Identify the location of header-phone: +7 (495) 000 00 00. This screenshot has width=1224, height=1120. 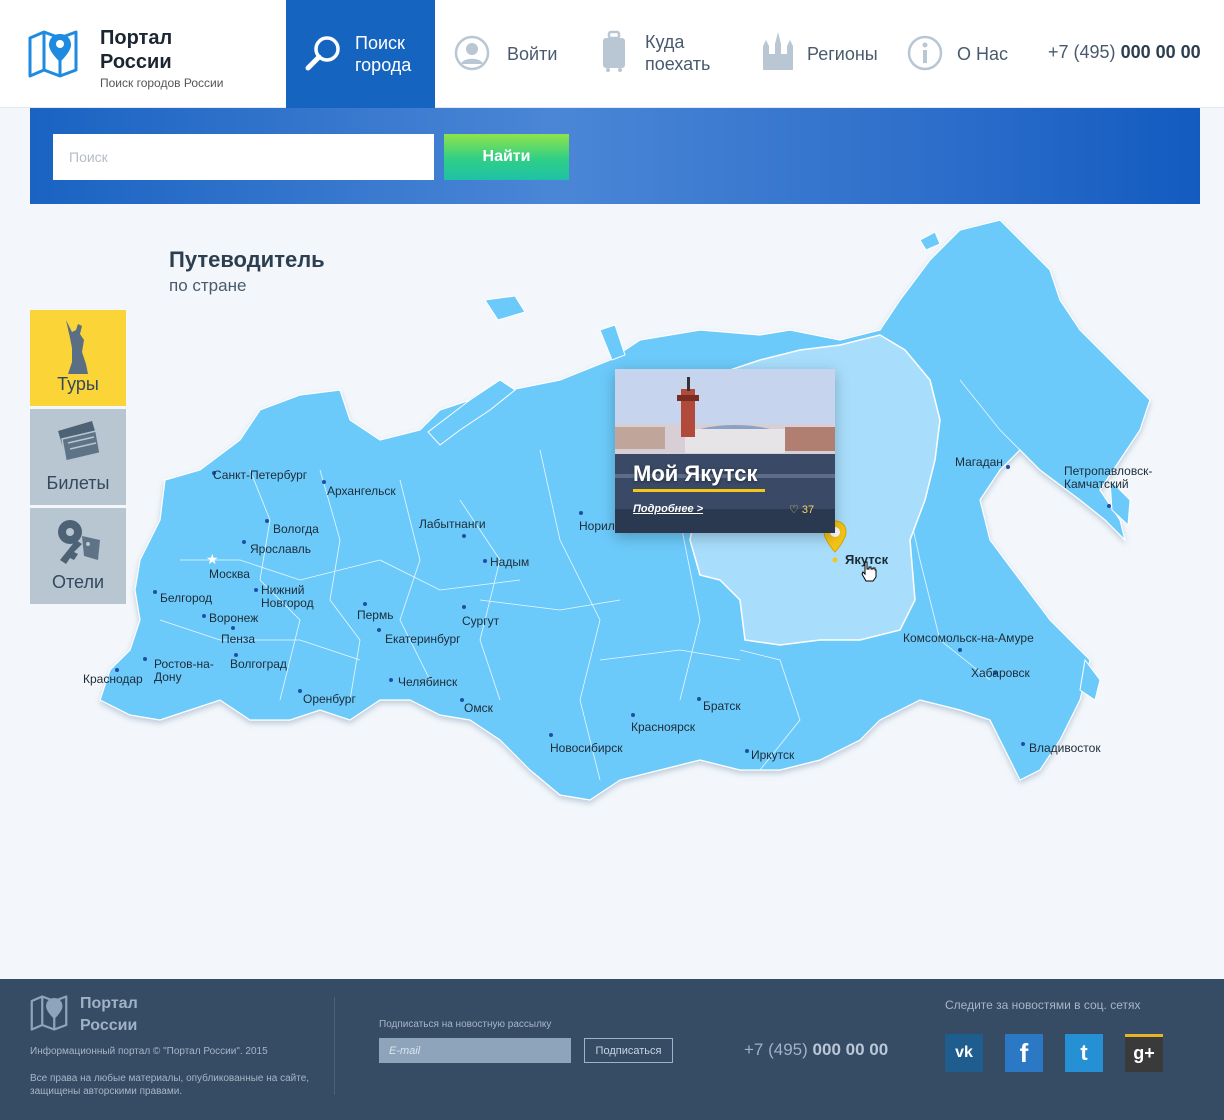
(1124, 52).